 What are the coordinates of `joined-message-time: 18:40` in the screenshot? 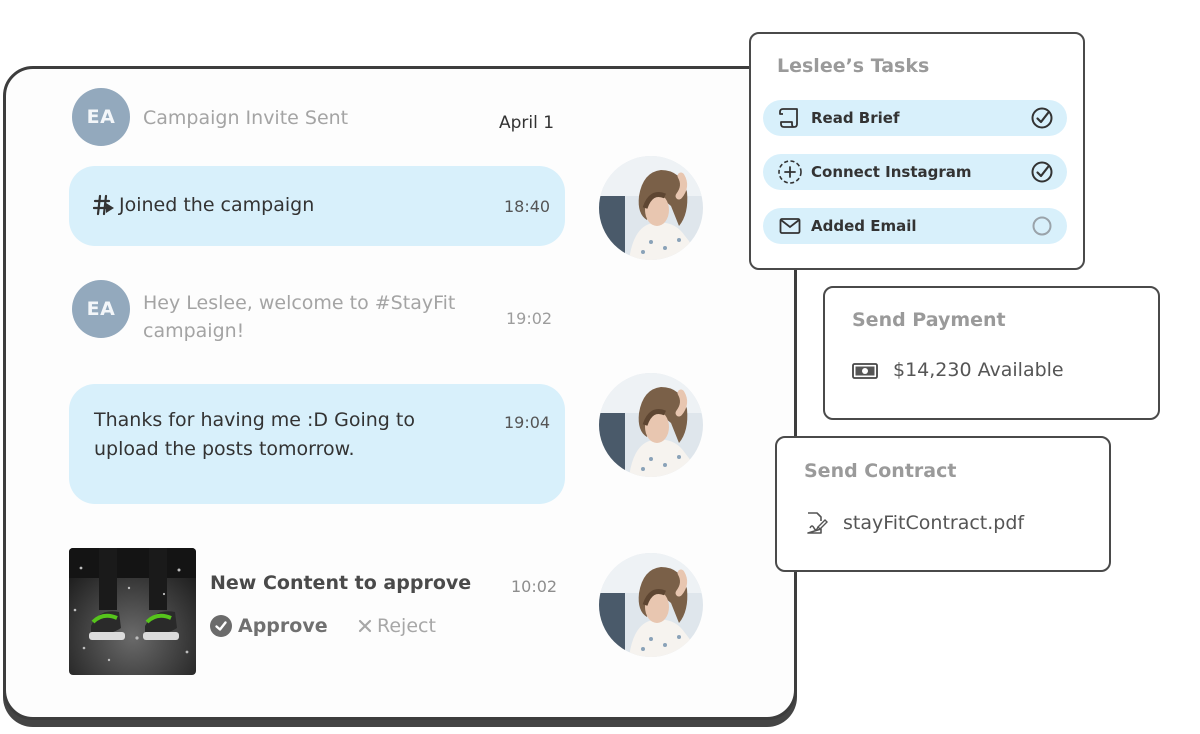 It's located at (527, 206).